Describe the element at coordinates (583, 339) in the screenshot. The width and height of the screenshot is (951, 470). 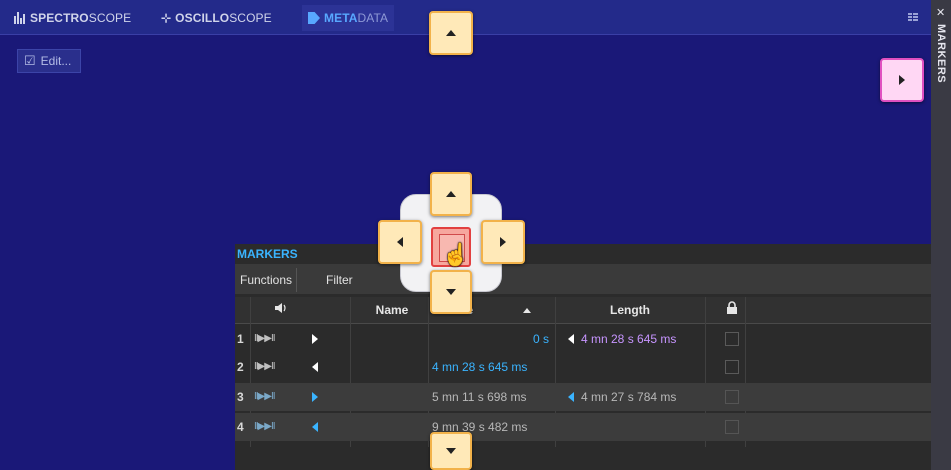
I see `table-row: 1 II▶▶II 0 s 4 mn 28 s 645 ms` at that location.